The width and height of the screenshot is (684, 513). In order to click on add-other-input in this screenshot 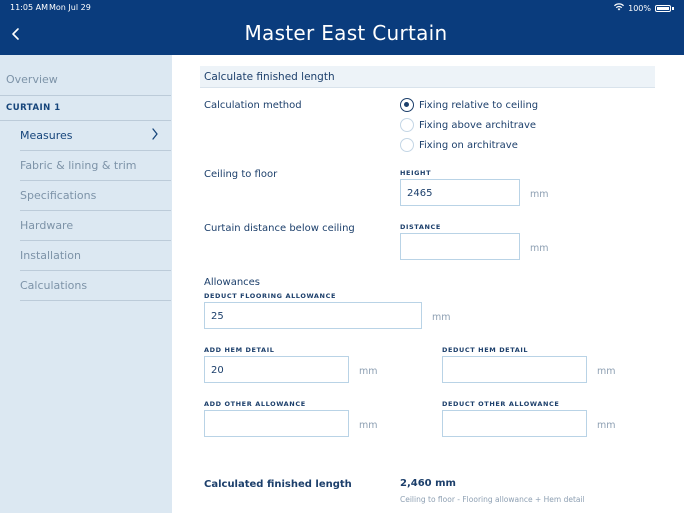, I will do `click(276, 423)`.